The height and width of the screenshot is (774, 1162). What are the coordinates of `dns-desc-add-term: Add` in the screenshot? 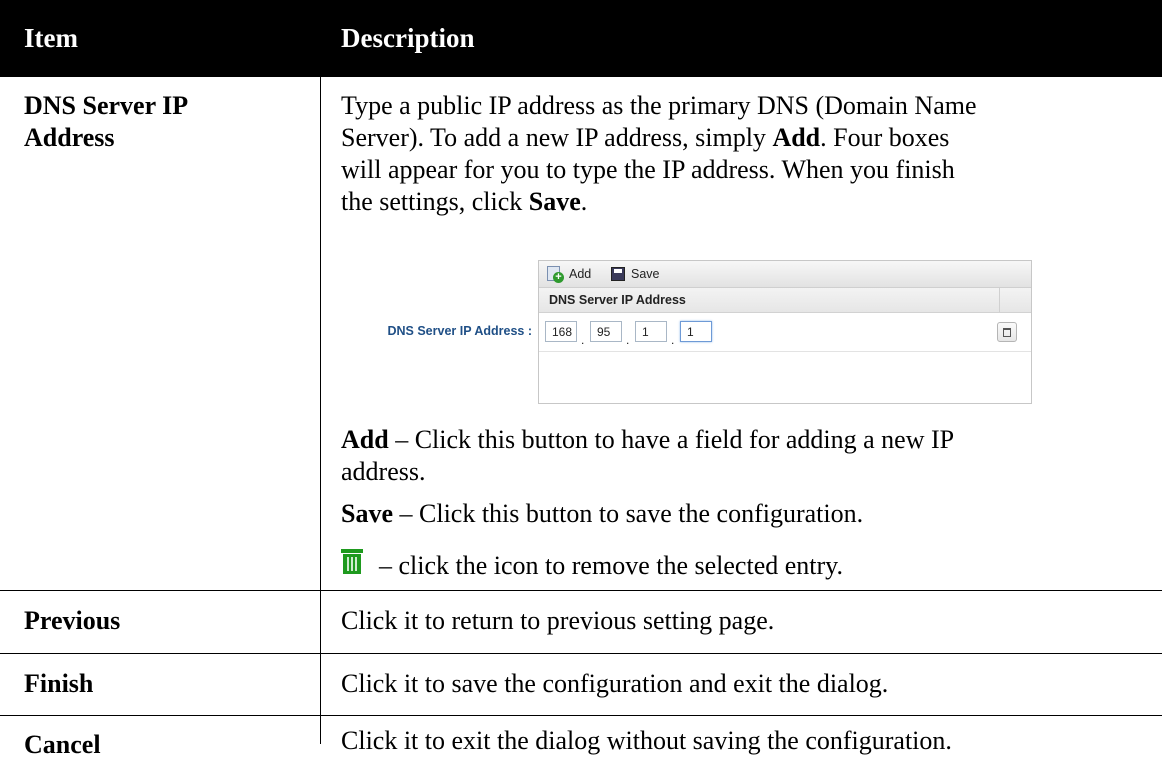 It's located at (796, 137).